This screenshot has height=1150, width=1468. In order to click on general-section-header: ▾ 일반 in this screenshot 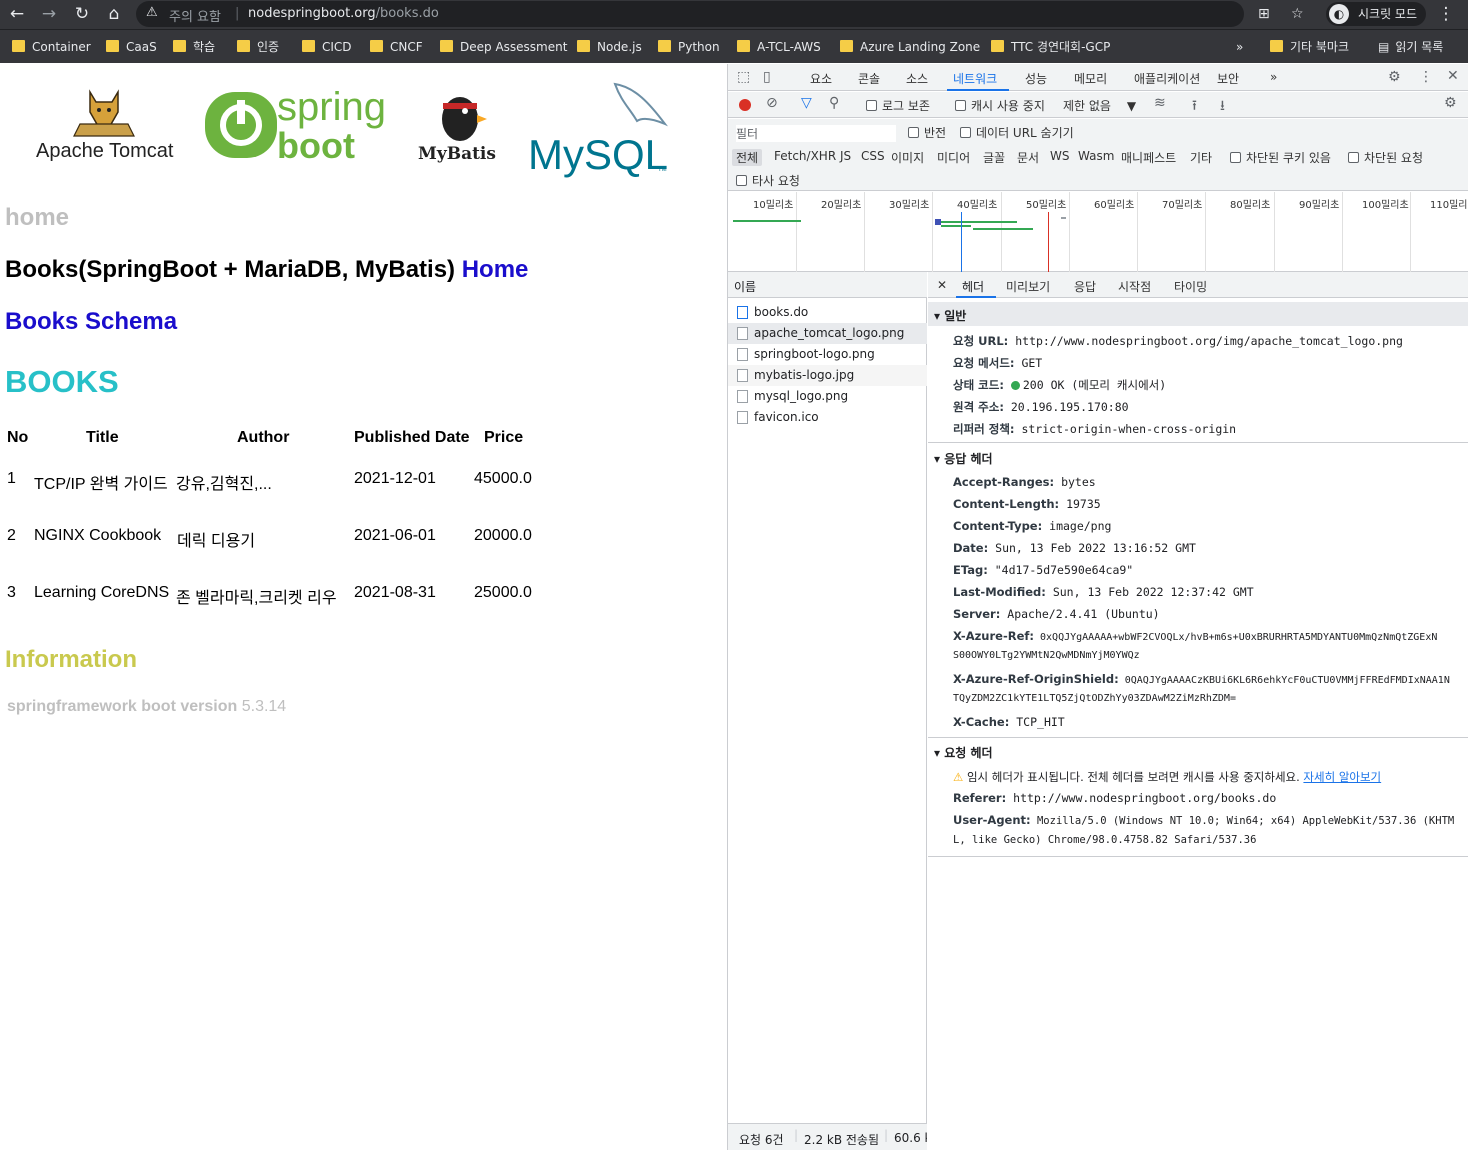, I will do `click(1198, 314)`.